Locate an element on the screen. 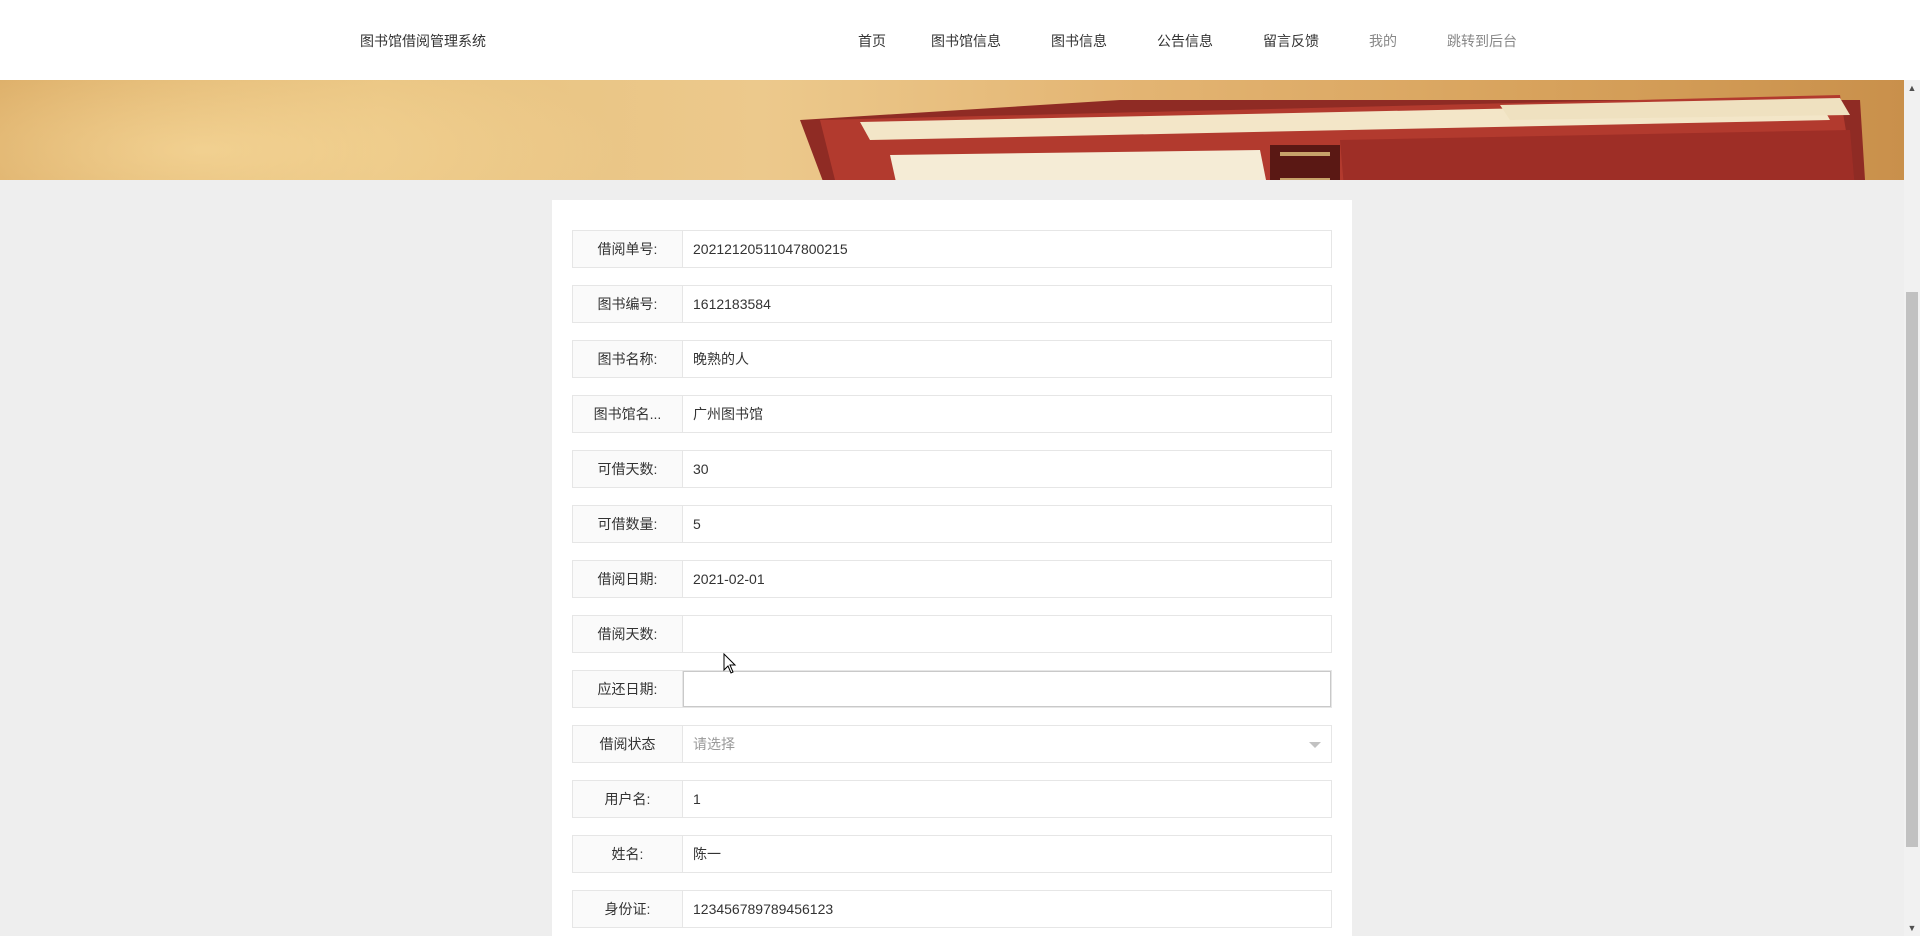 This screenshot has width=1920, height=936. main-nav: 首页 图书馆信息 图书信息 公告信息 留言反馈 我的 跳转到后台 is located at coordinates (1187, 41).